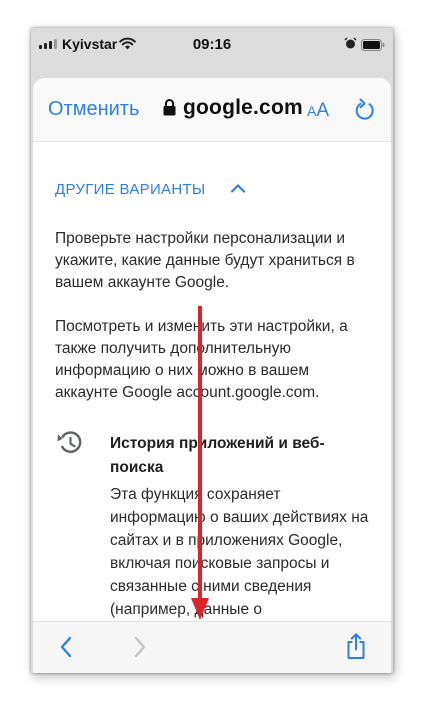 The width and height of the screenshot is (424, 703). I want to click on reload-icon, so click(365, 112).